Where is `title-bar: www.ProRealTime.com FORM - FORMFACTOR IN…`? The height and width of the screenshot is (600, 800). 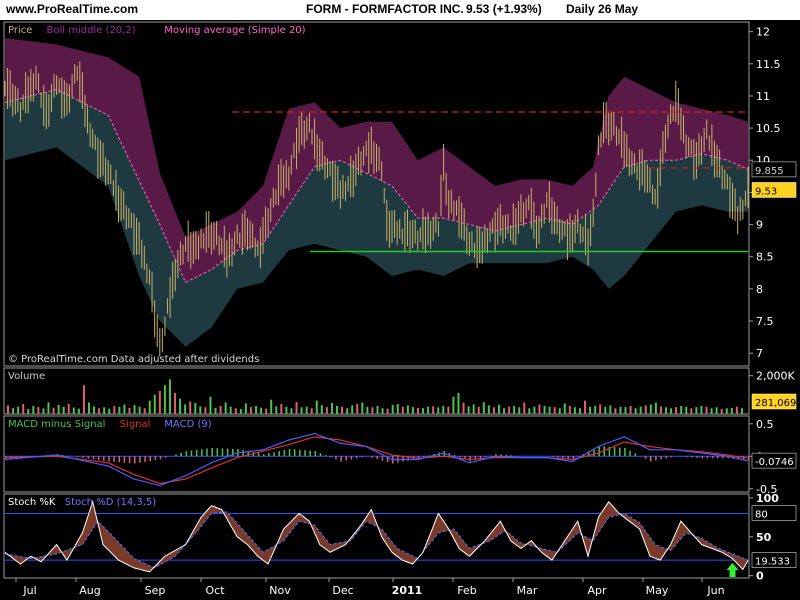
title-bar: www.ProRealTime.com FORM - FORMFACTOR IN… is located at coordinates (400, 10).